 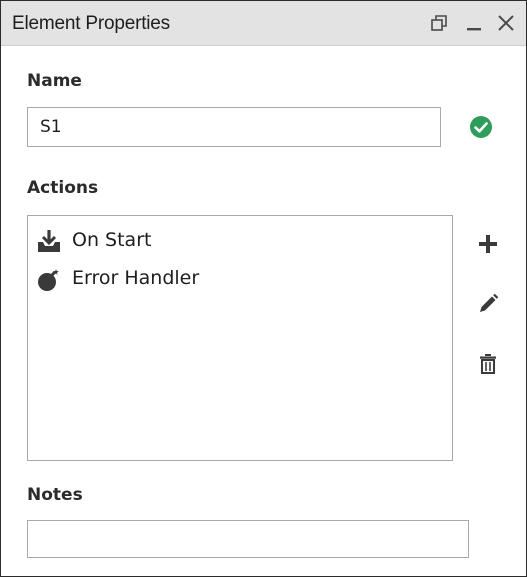 What do you see at coordinates (91, 23) in the screenshot?
I see `panel-title: Element Properties` at bounding box center [91, 23].